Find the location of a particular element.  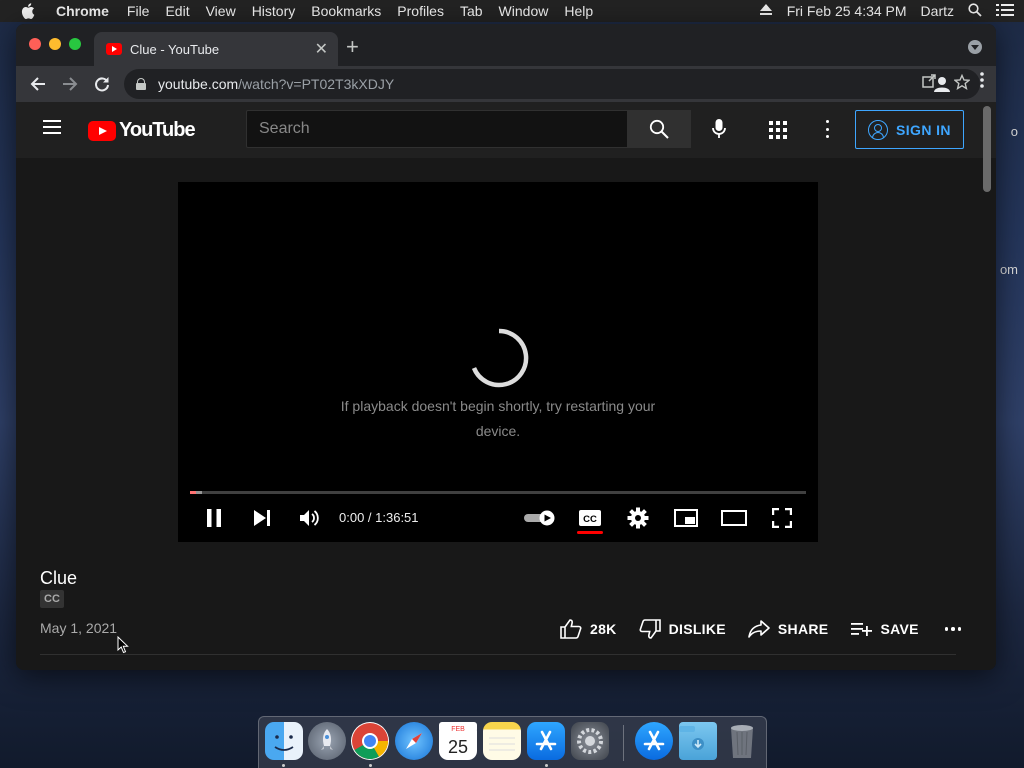

url-host: youtube.com is located at coordinates (198, 84).